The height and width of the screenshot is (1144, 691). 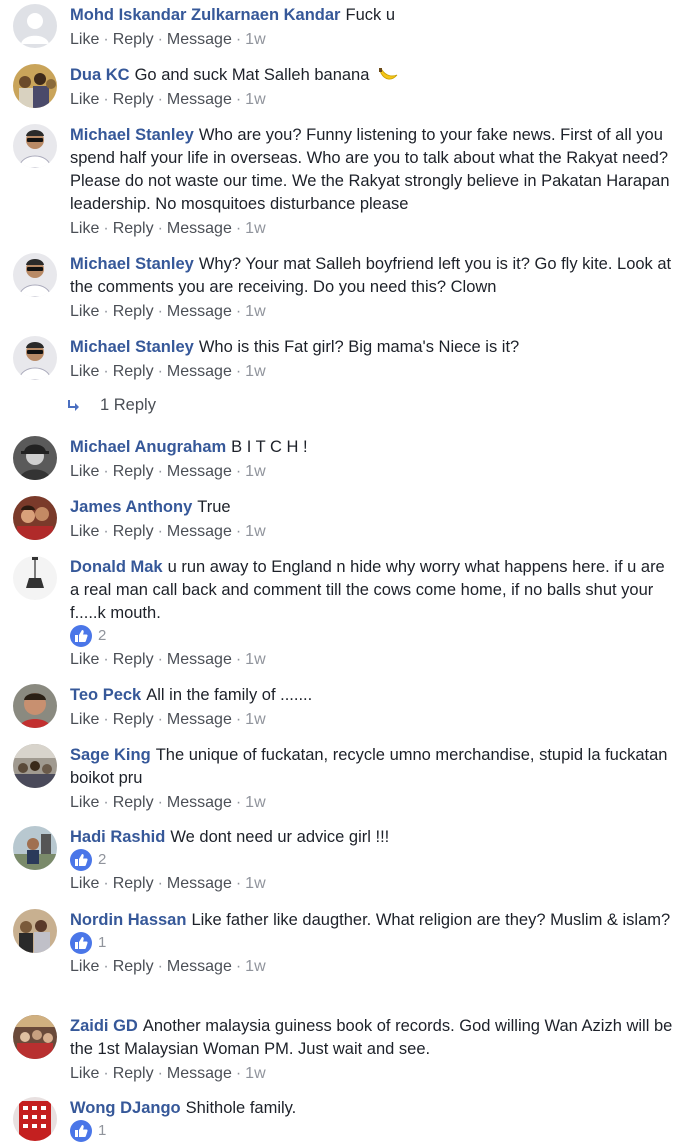 I want to click on cap-man-avatar, so click(x=35, y=458).